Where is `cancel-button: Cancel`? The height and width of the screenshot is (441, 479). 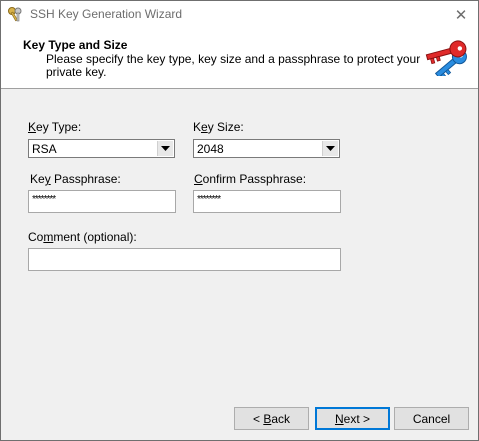 cancel-button: Cancel is located at coordinates (431, 418).